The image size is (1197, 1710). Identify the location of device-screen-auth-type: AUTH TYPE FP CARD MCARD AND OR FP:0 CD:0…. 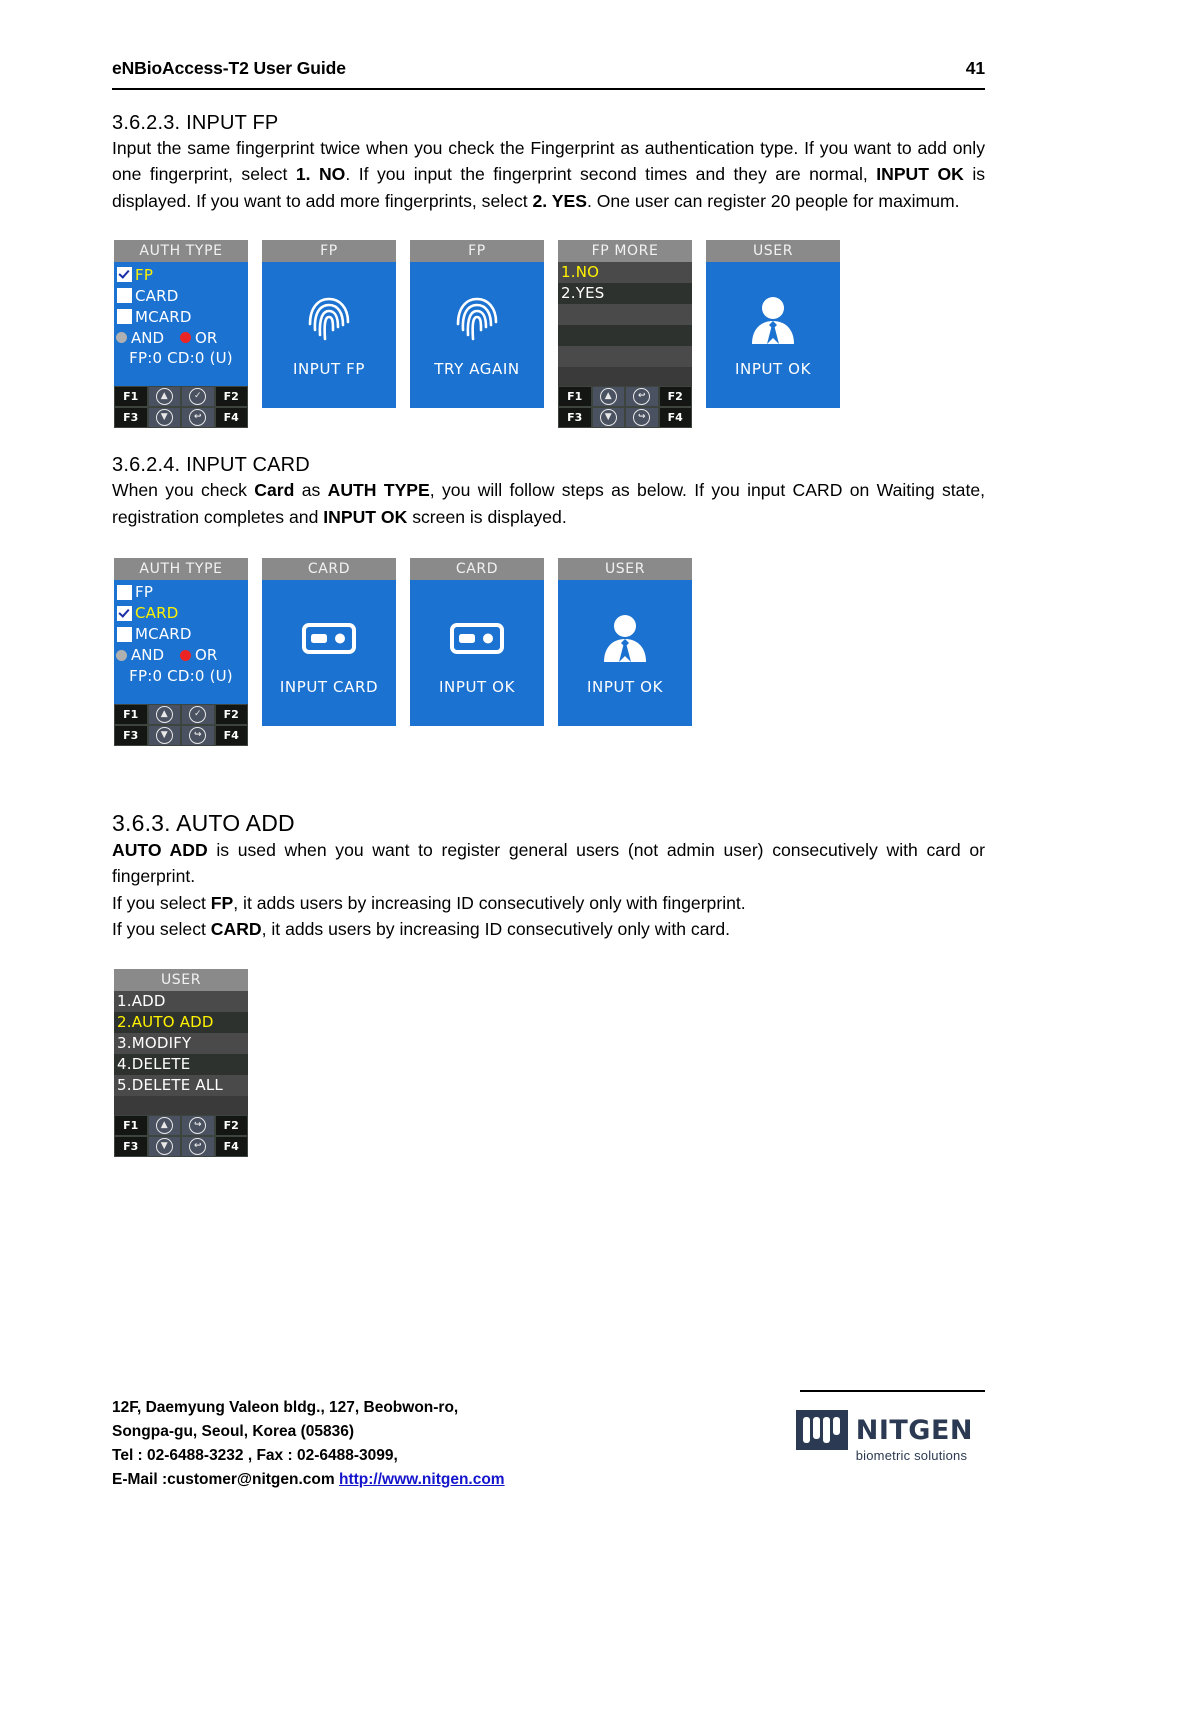
(181, 334).